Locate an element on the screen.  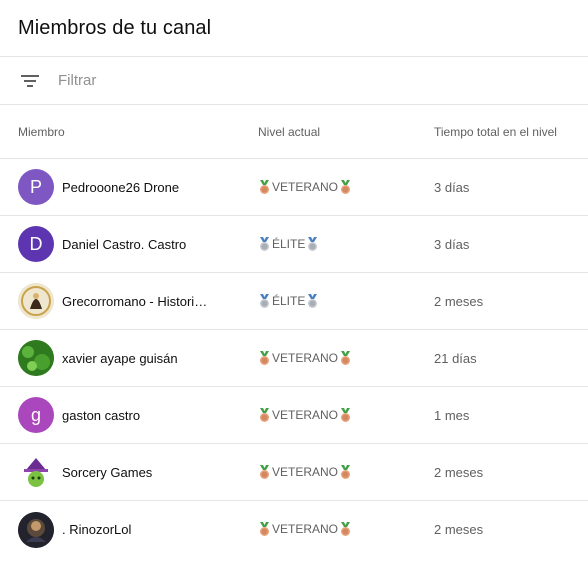
member-cell: xavier ayape guisán is located at coordinates (120, 358).